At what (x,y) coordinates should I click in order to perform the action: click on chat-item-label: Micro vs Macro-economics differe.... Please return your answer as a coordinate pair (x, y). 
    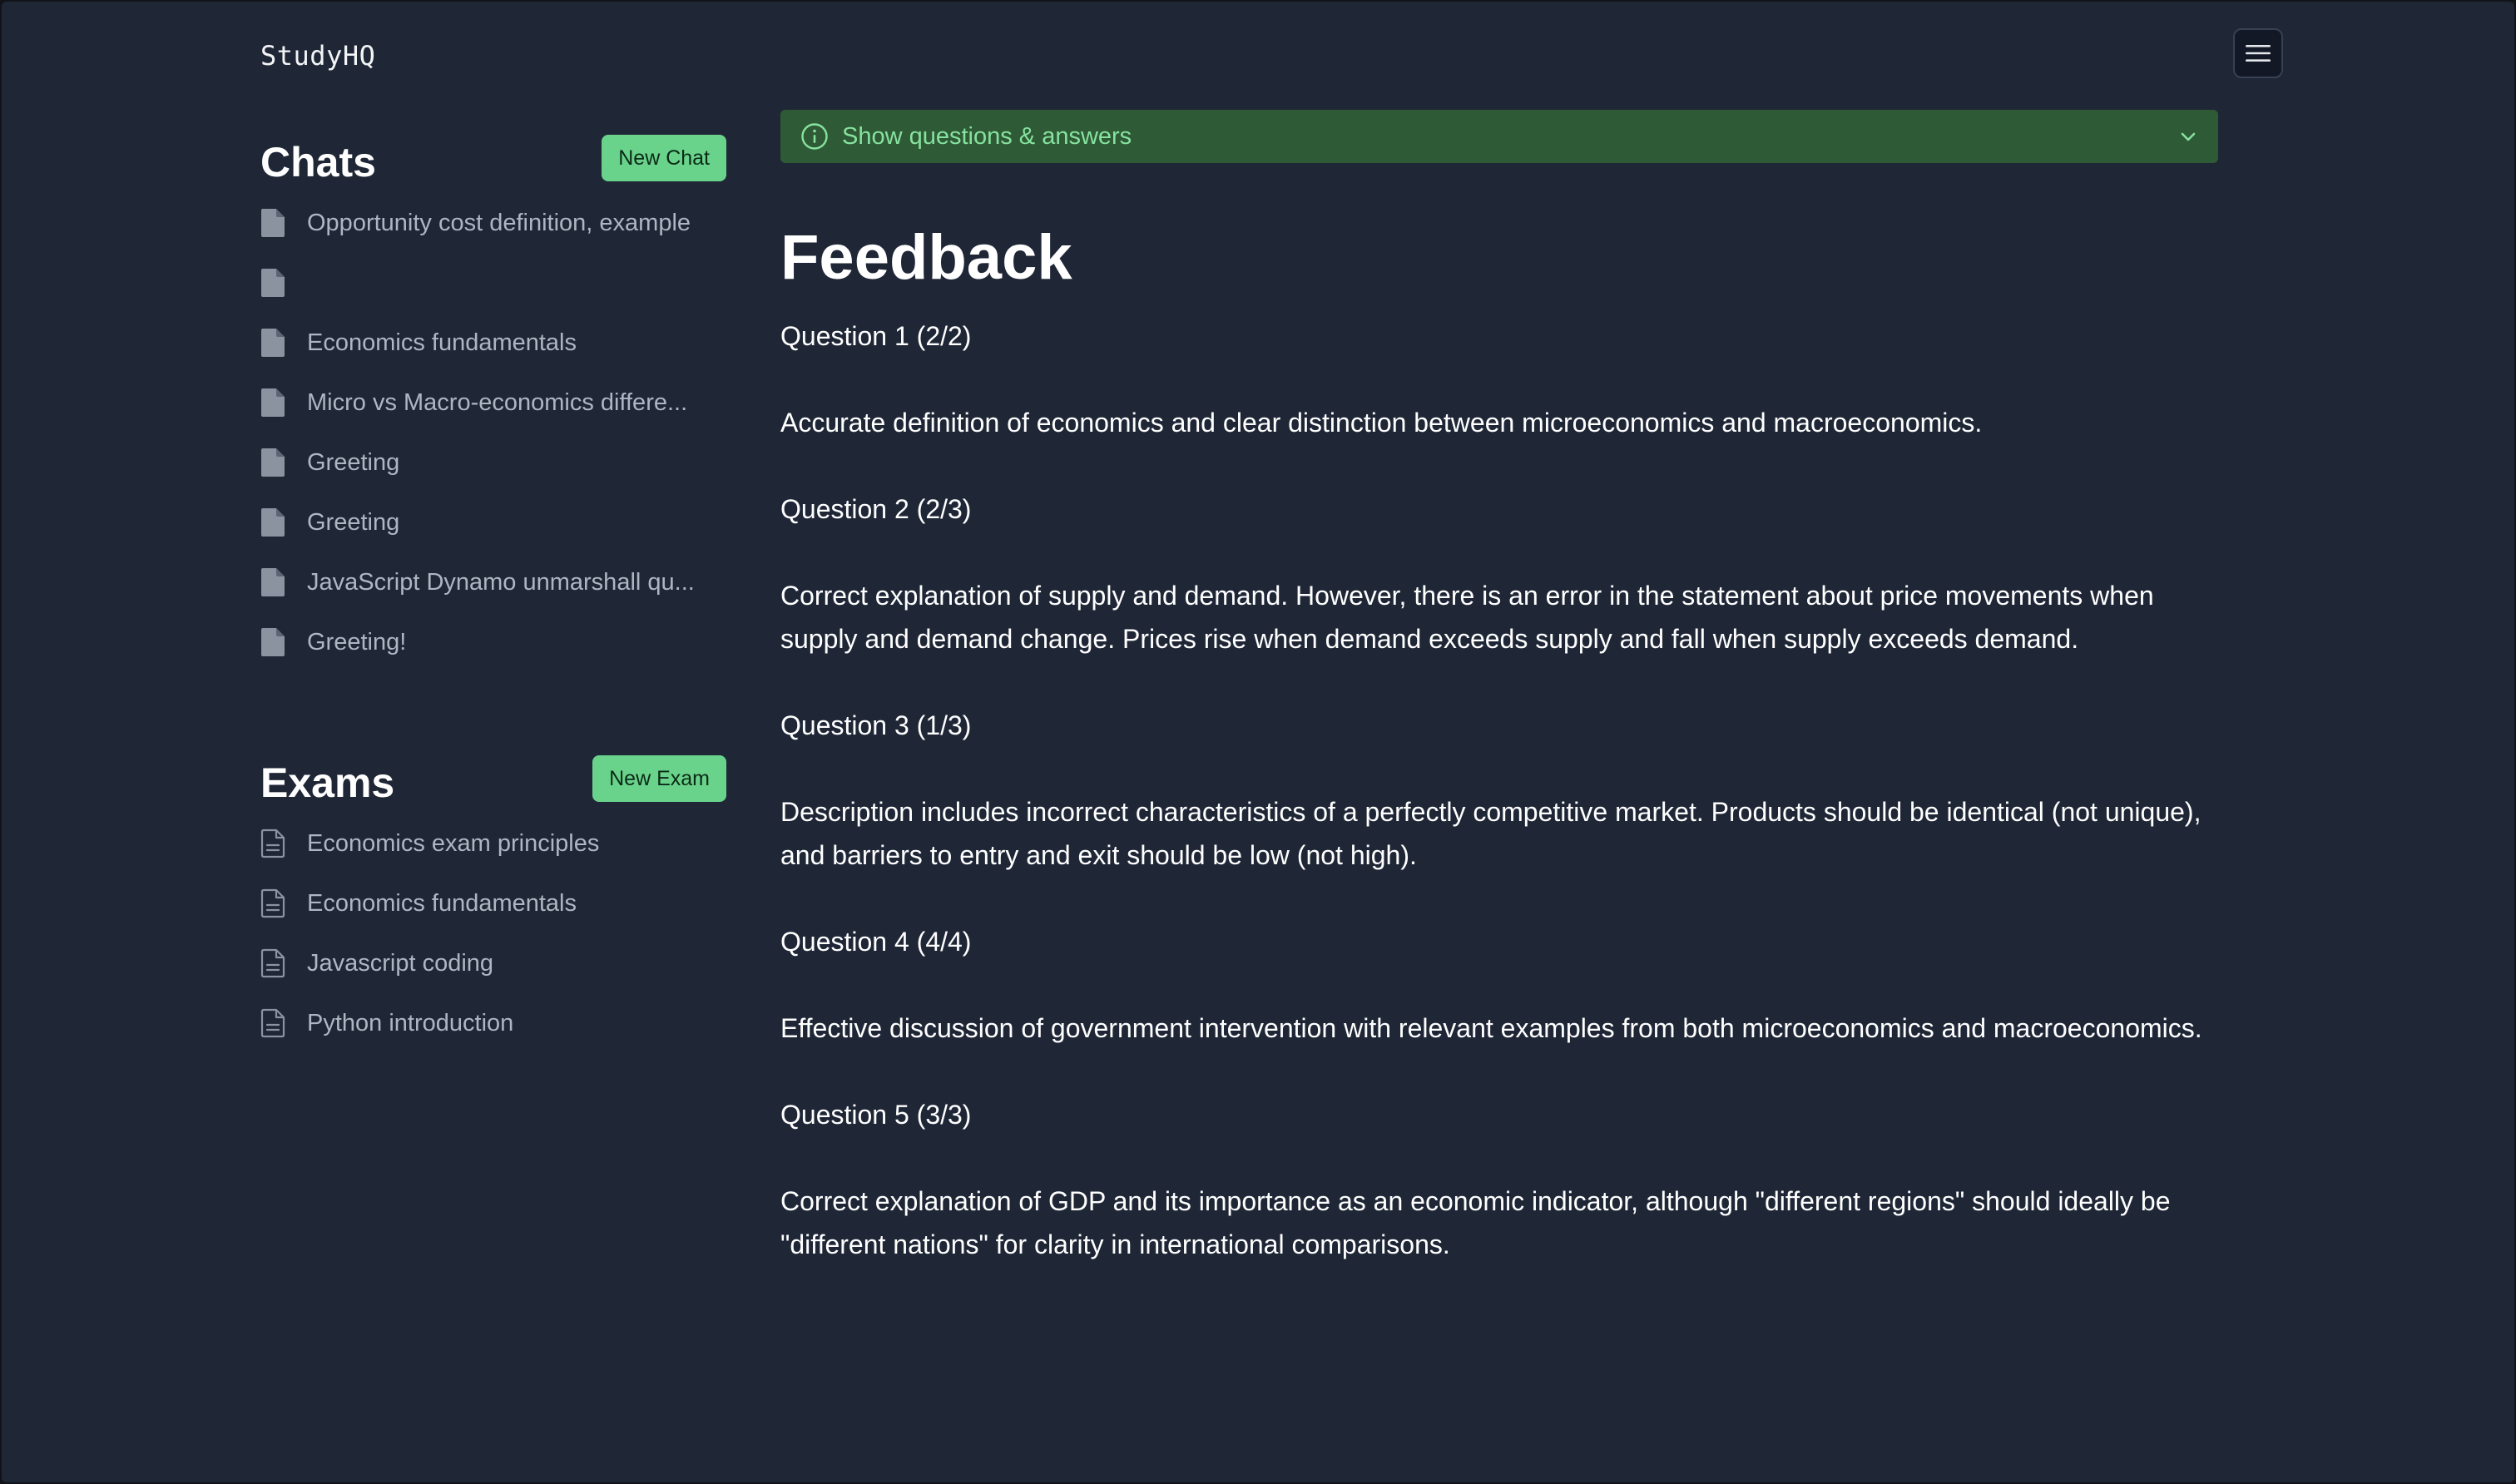
    Looking at the image, I should click on (497, 402).